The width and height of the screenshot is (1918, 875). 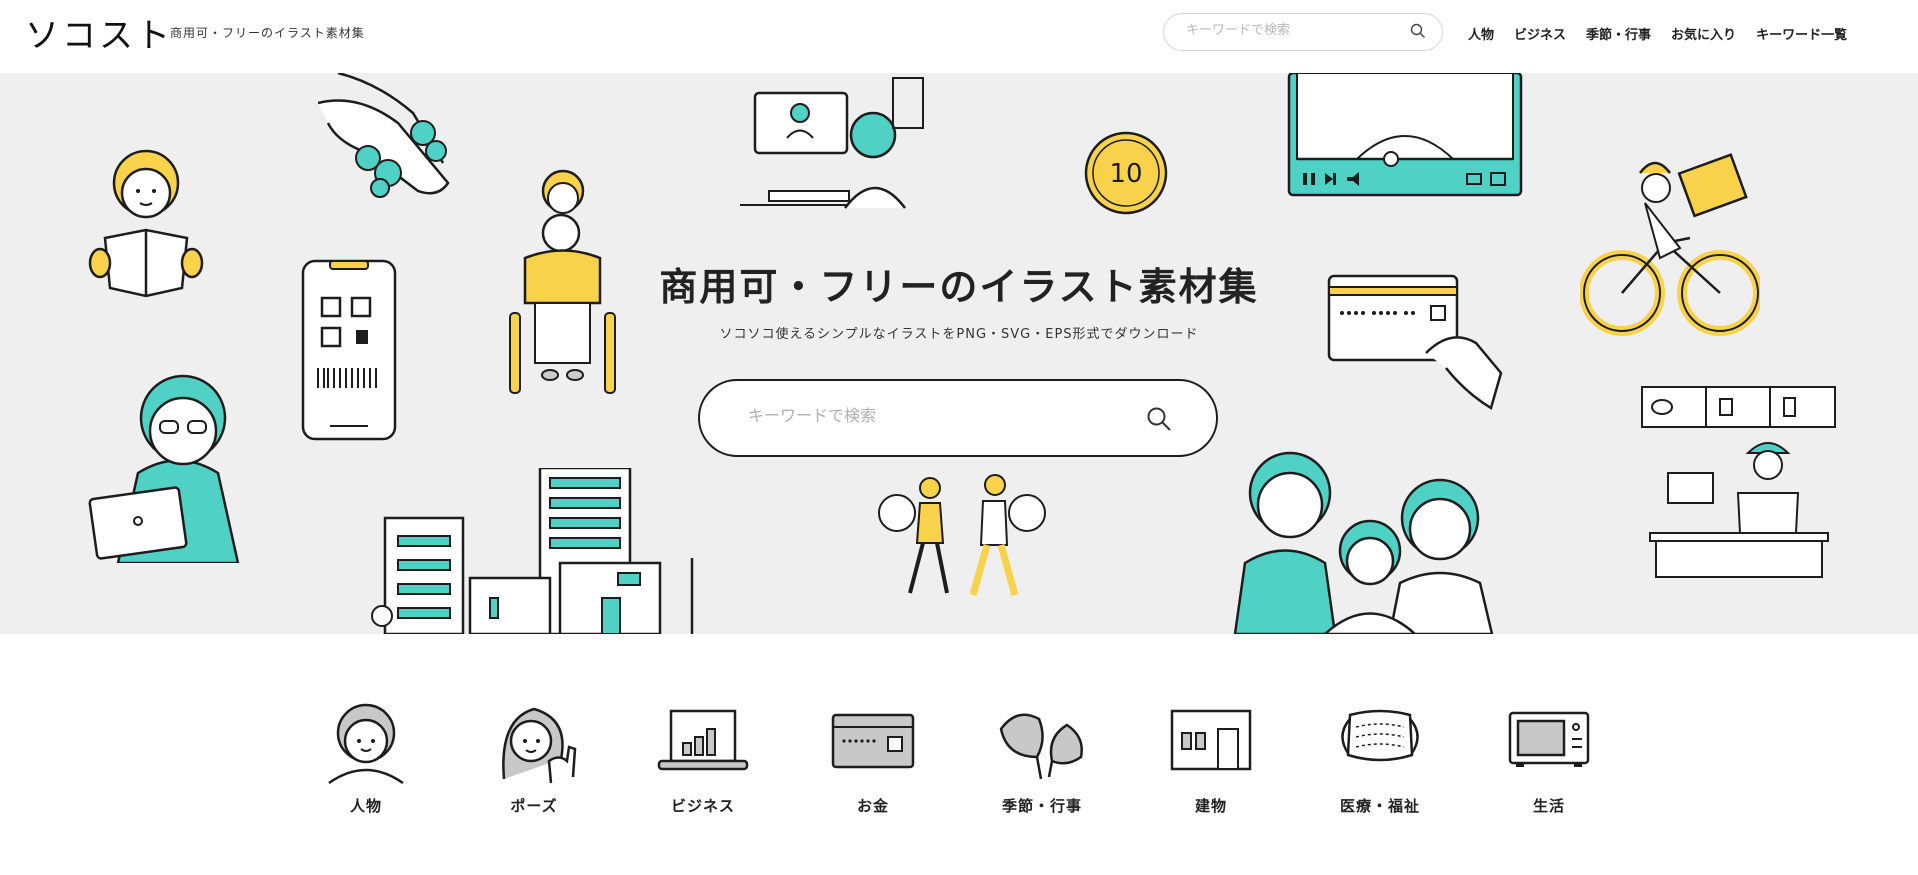 What do you see at coordinates (1041, 746) in the screenshot?
I see `ginkgo-leaf-icon` at bounding box center [1041, 746].